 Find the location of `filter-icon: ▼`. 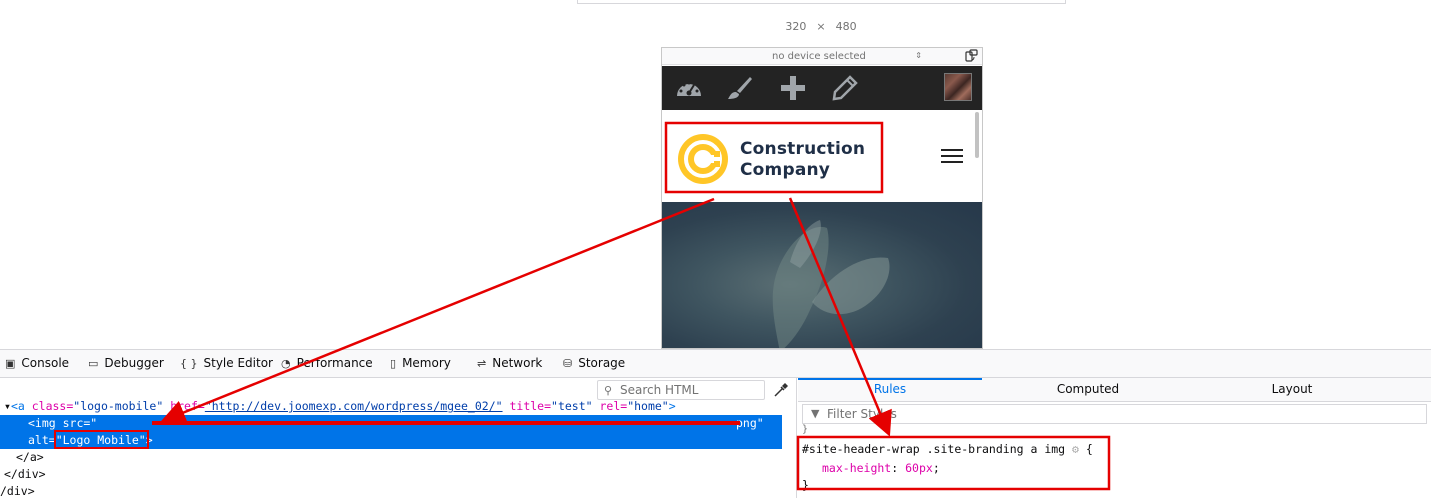

filter-icon: ▼ is located at coordinates (815, 413).